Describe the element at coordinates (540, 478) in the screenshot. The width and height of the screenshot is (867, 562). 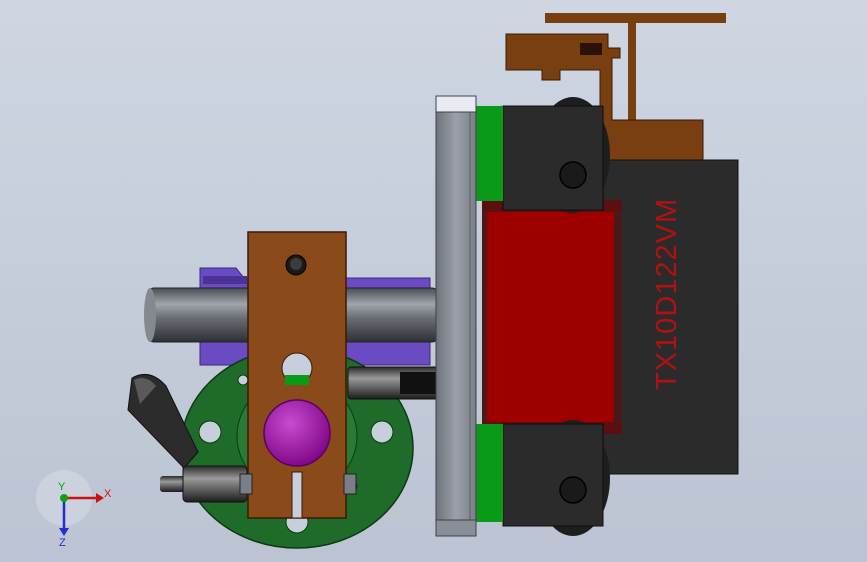
I see `lower-guide-block` at that location.